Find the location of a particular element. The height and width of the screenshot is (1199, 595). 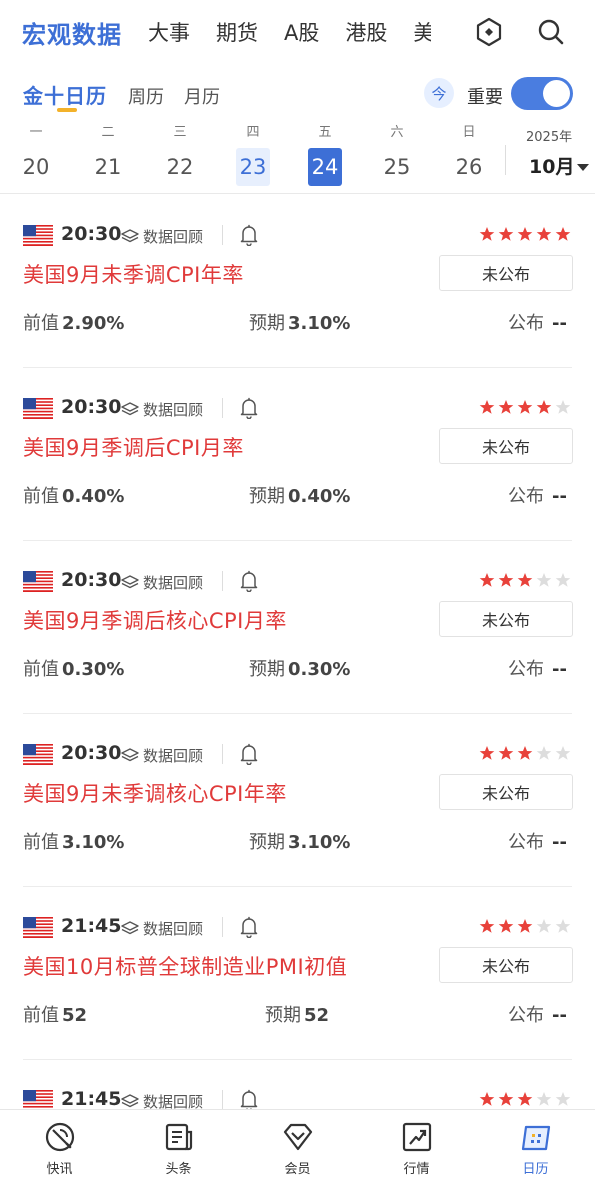

previous-value: 前值 3.10% is located at coordinates (73, 841).